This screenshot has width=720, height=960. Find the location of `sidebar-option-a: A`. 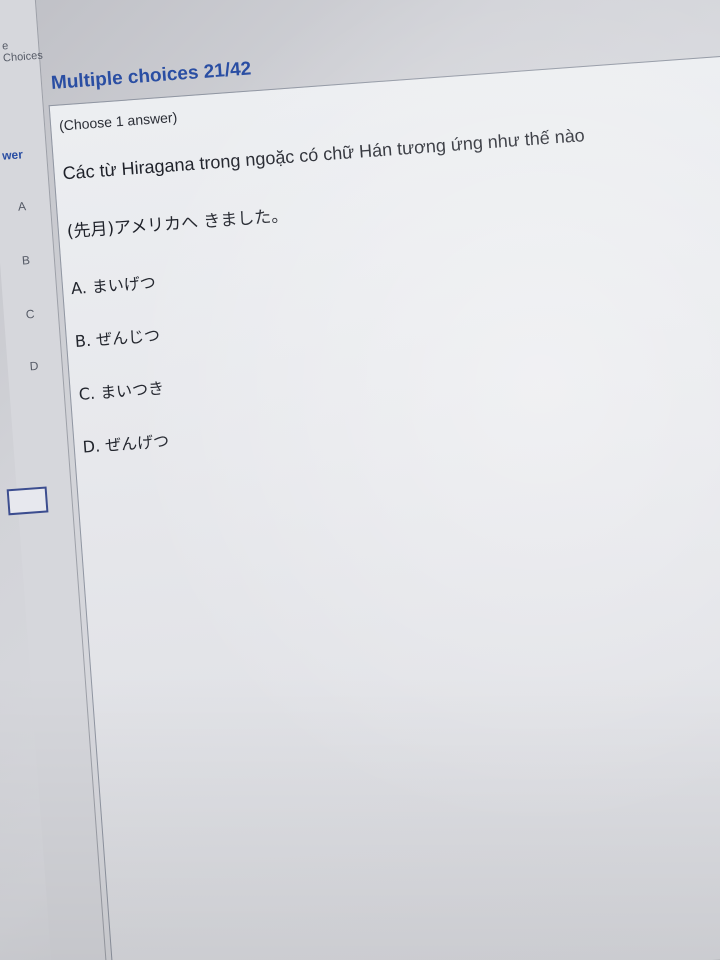

sidebar-option-a: A is located at coordinates (21, 206).